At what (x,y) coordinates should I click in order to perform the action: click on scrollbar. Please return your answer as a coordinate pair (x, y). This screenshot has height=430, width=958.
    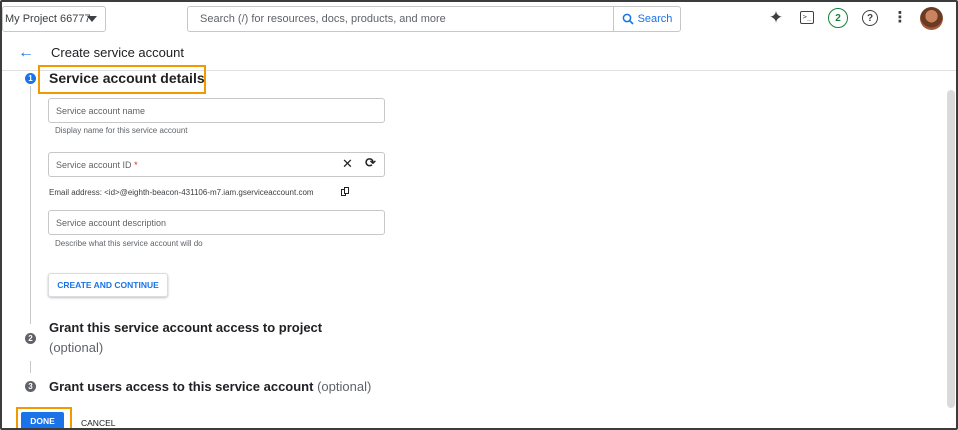
    Looking at the image, I should click on (951, 249).